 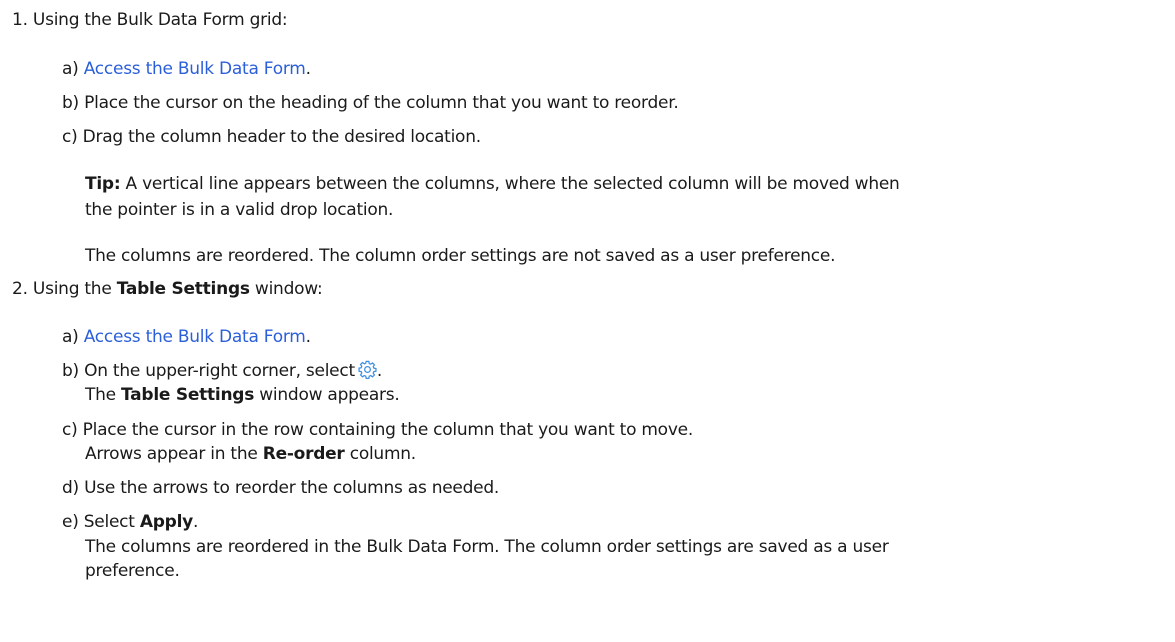 I want to click on substep-2c-result: Arrows appear in the Re-order column., so click(x=250, y=454).